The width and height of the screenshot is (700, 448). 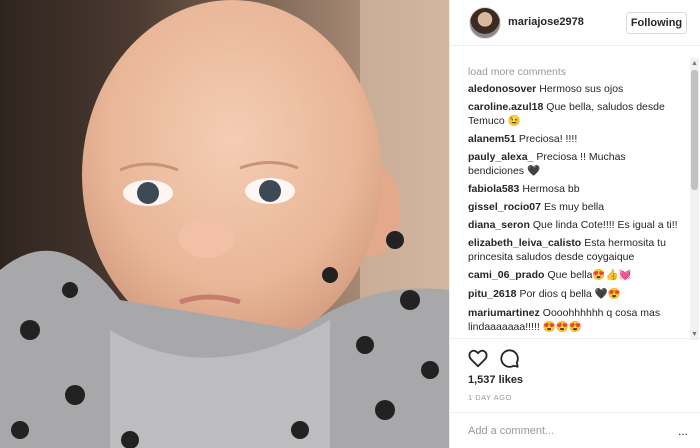 What do you see at coordinates (492, 139) in the screenshot?
I see `comment-username: alanem51` at bounding box center [492, 139].